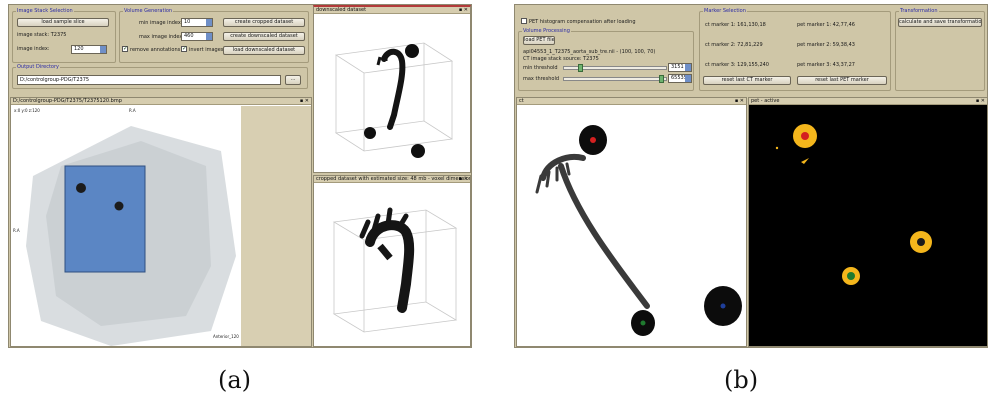 The image size is (996, 408). Describe the element at coordinates (868, 226) in the screenshot. I see `pet-slice-image` at that location.